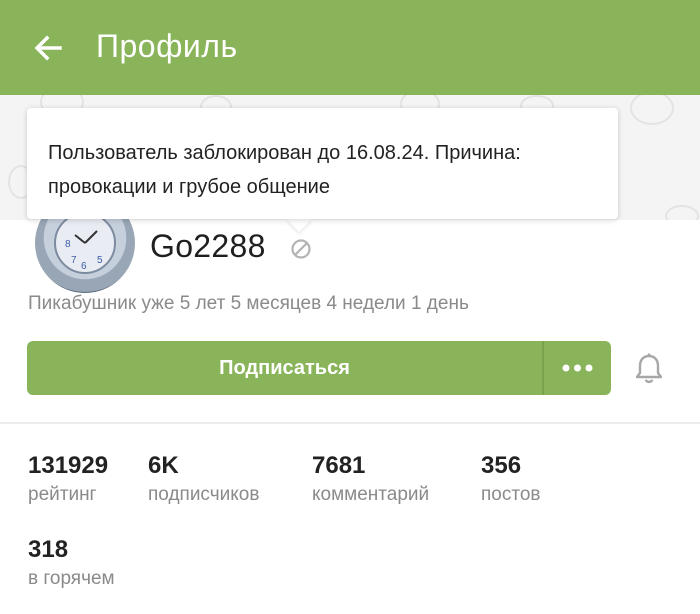 The height and width of the screenshot is (614, 700). What do you see at coordinates (370, 480) in the screenshot?
I see `stat-comments: 7681 комментарий` at bounding box center [370, 480].